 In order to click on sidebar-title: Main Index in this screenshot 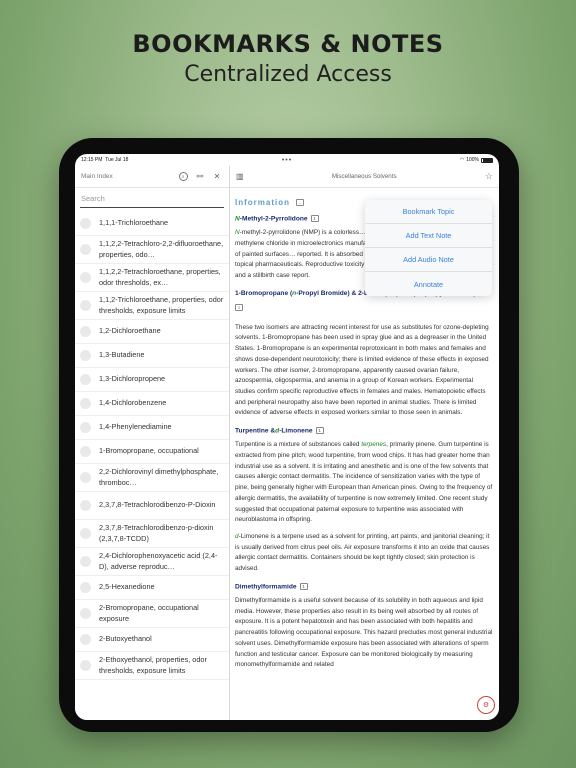, I will do `click(97, 176)`.